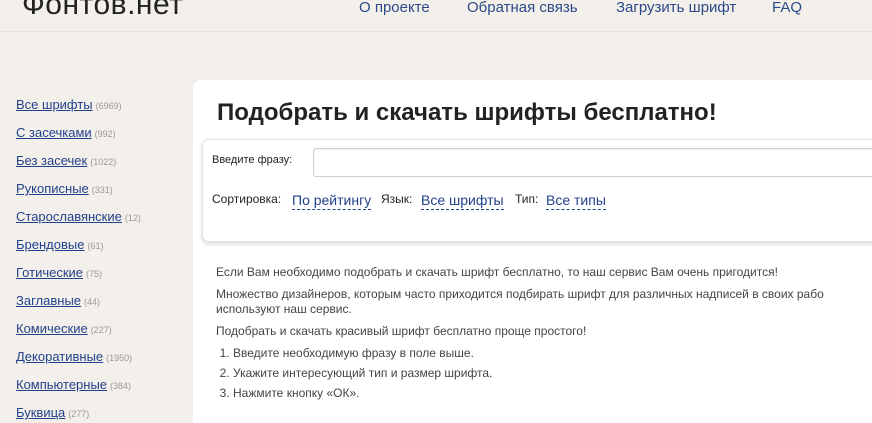 Image resolution: width=872 pixels, height=423 pixels. What do you see at coordinates (592, 162) in the screenshot?
I see `phrase-input` at bounding box center [592, 162].